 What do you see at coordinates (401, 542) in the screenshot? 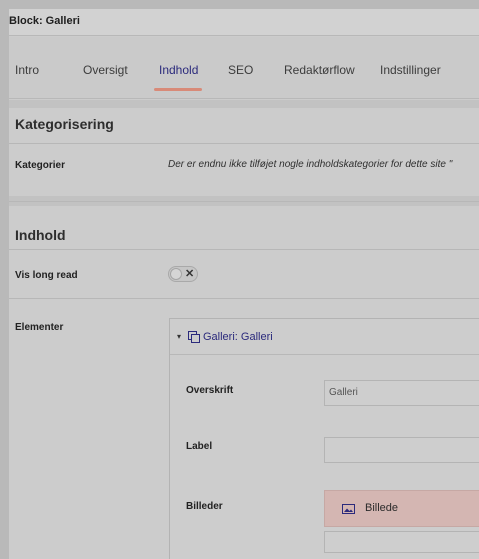
I see `images-input` at bounding box center [401, 542].